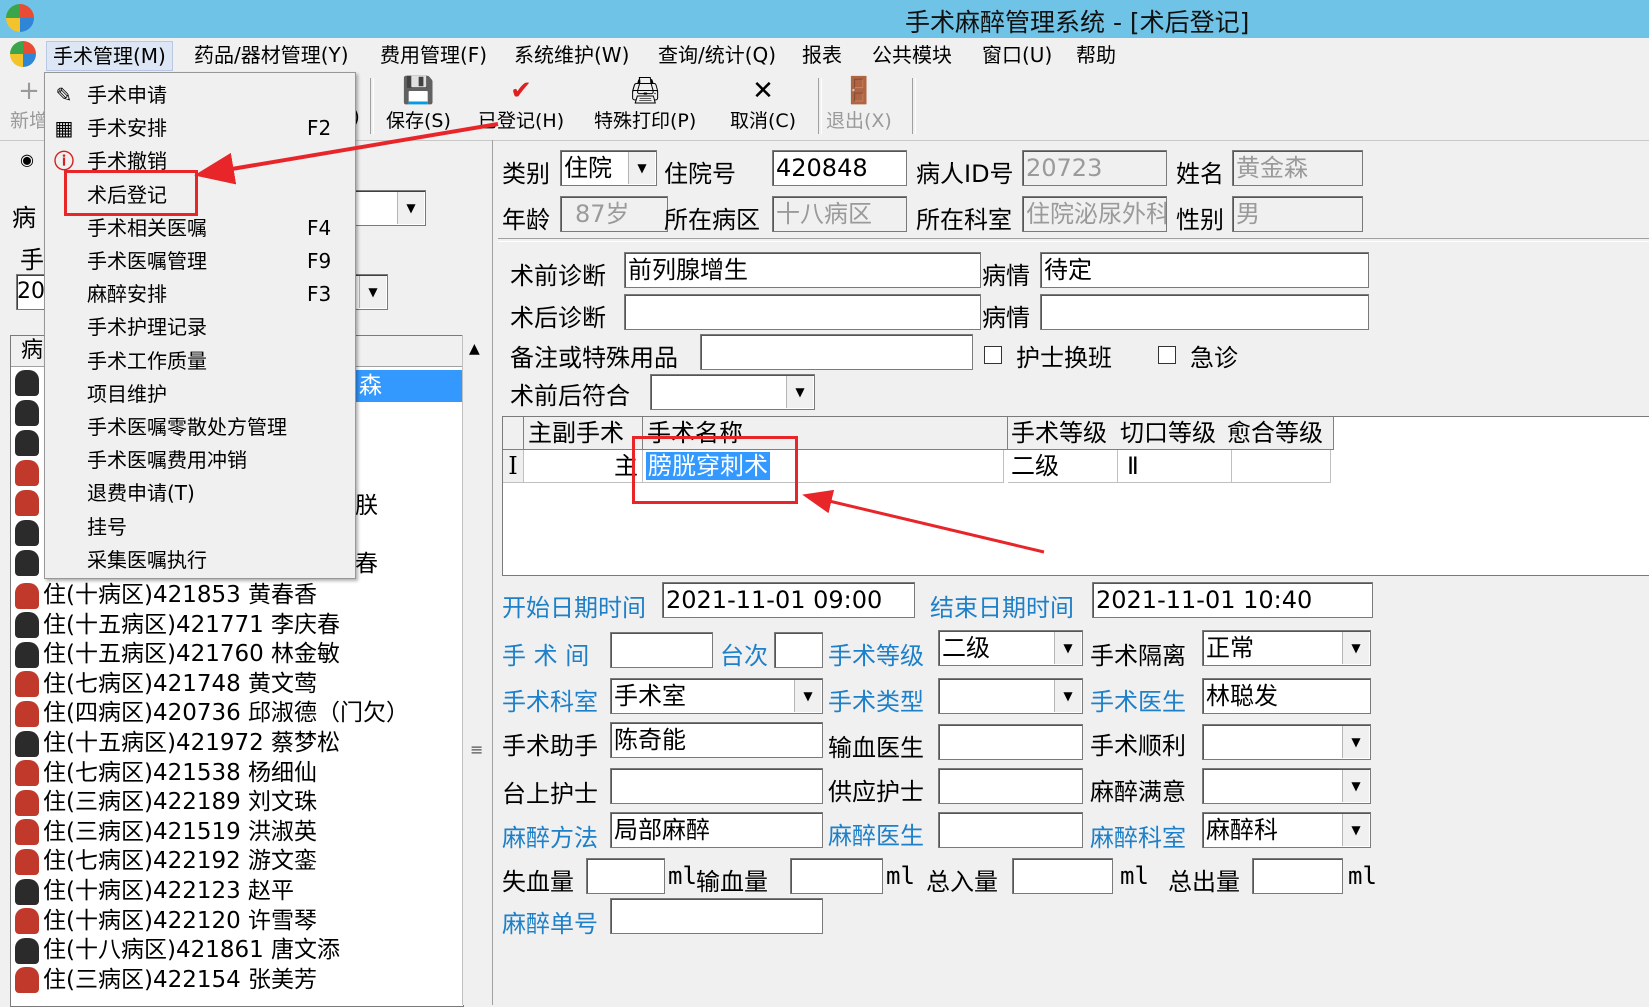 This screenshot has height=1007, width=1649. Describe the element at coordinates (822, 55) in the screenshot. I see `menu-reports: 报表` at that location.